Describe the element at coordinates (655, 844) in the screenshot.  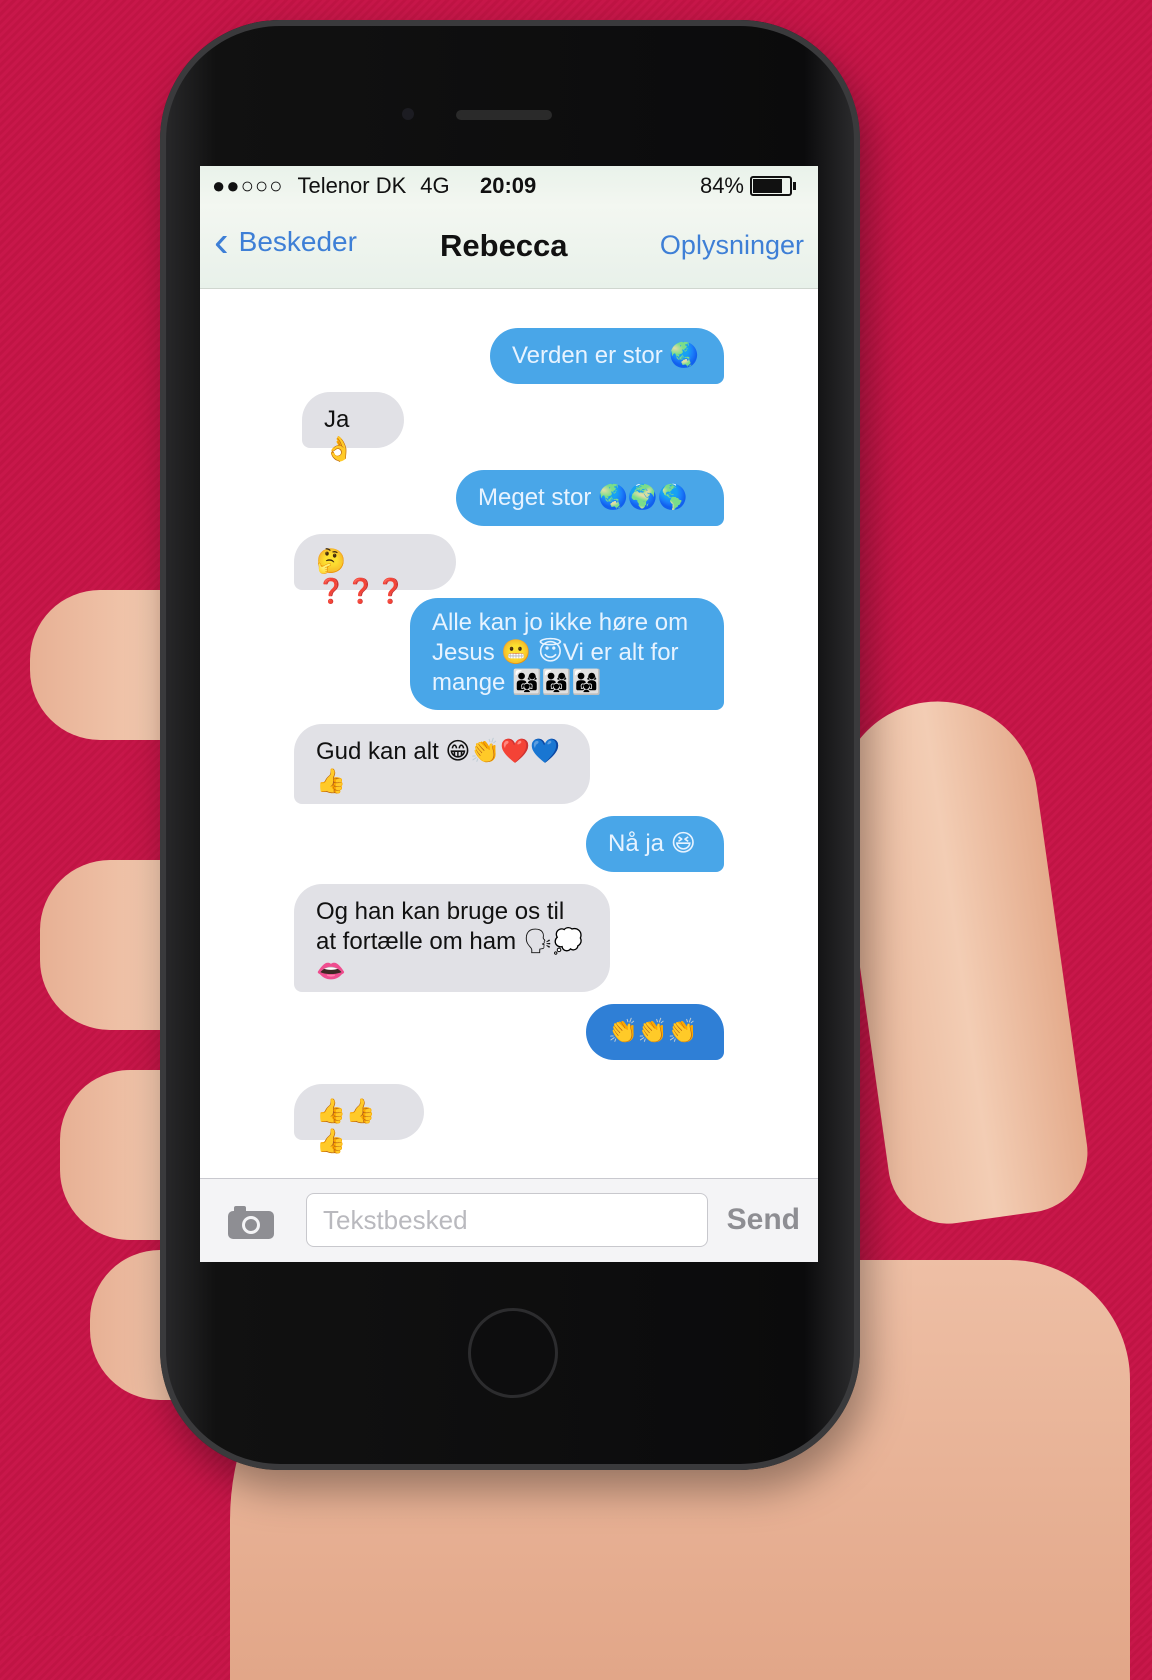
I see `message-bubble-outgoing: Nå ja 😆` at that location.